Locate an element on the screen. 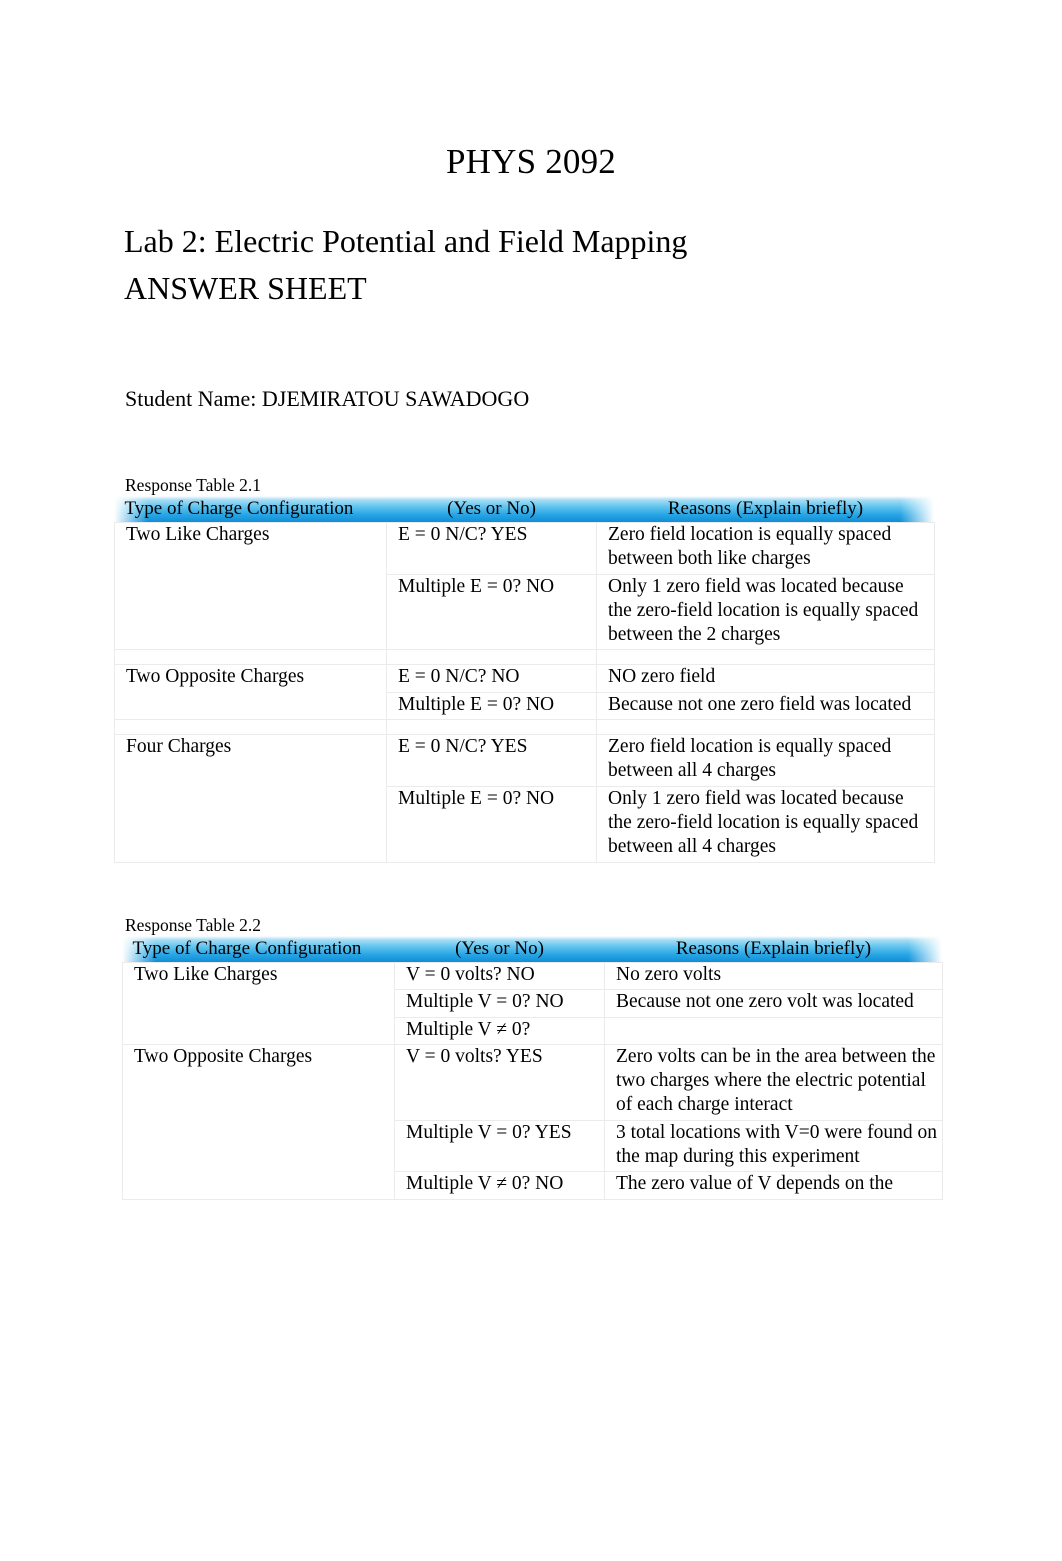 Image resolution: width=1062 pixels, height=1561 pixels. yesno-cell: Multiple V = 0? YES is located at coordinates (499, 1146).